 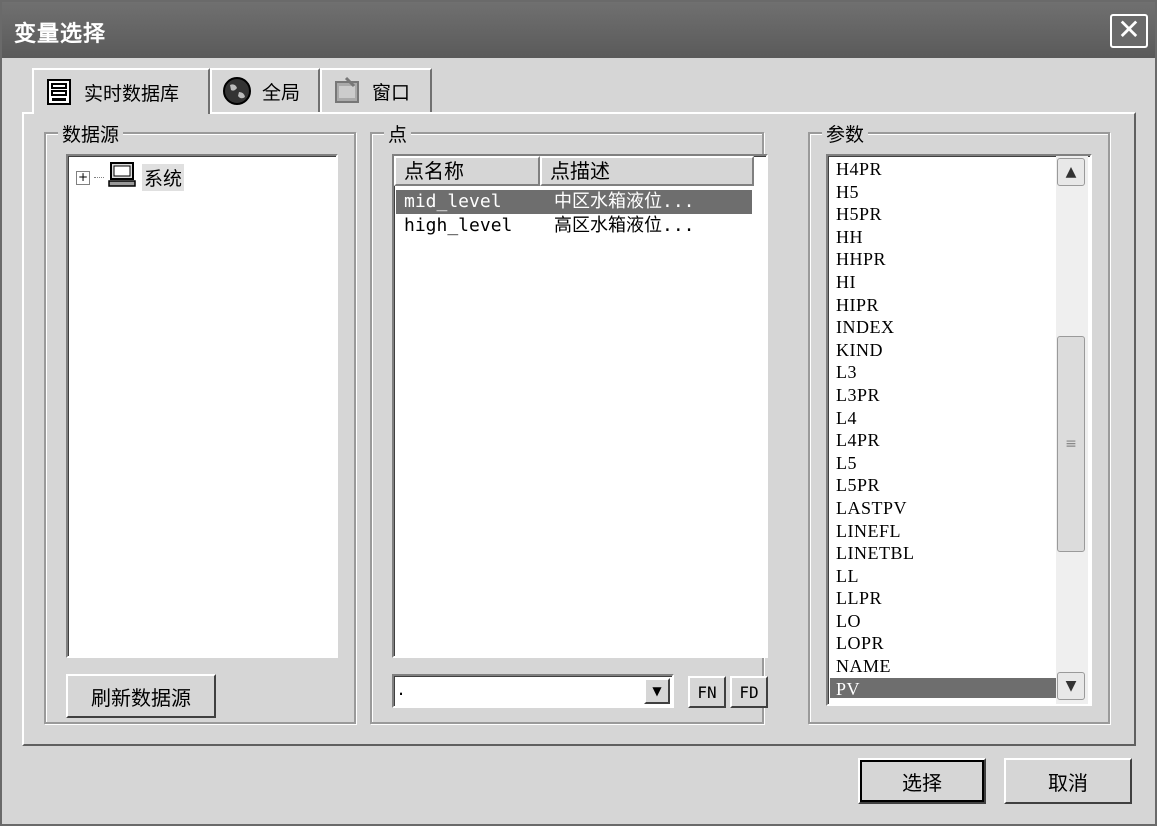 I want to click on list-item: KIND, so click(x=946, y=350).